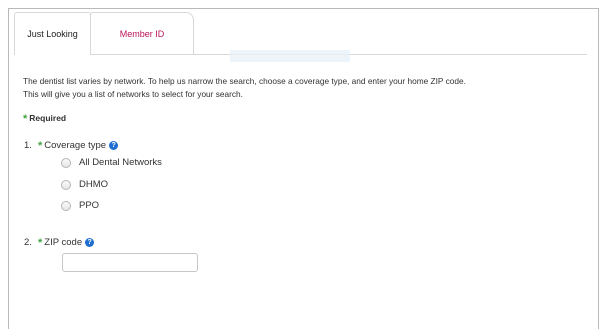  I want to click on tab-member-id-label: Member ID, so click(142, 34).